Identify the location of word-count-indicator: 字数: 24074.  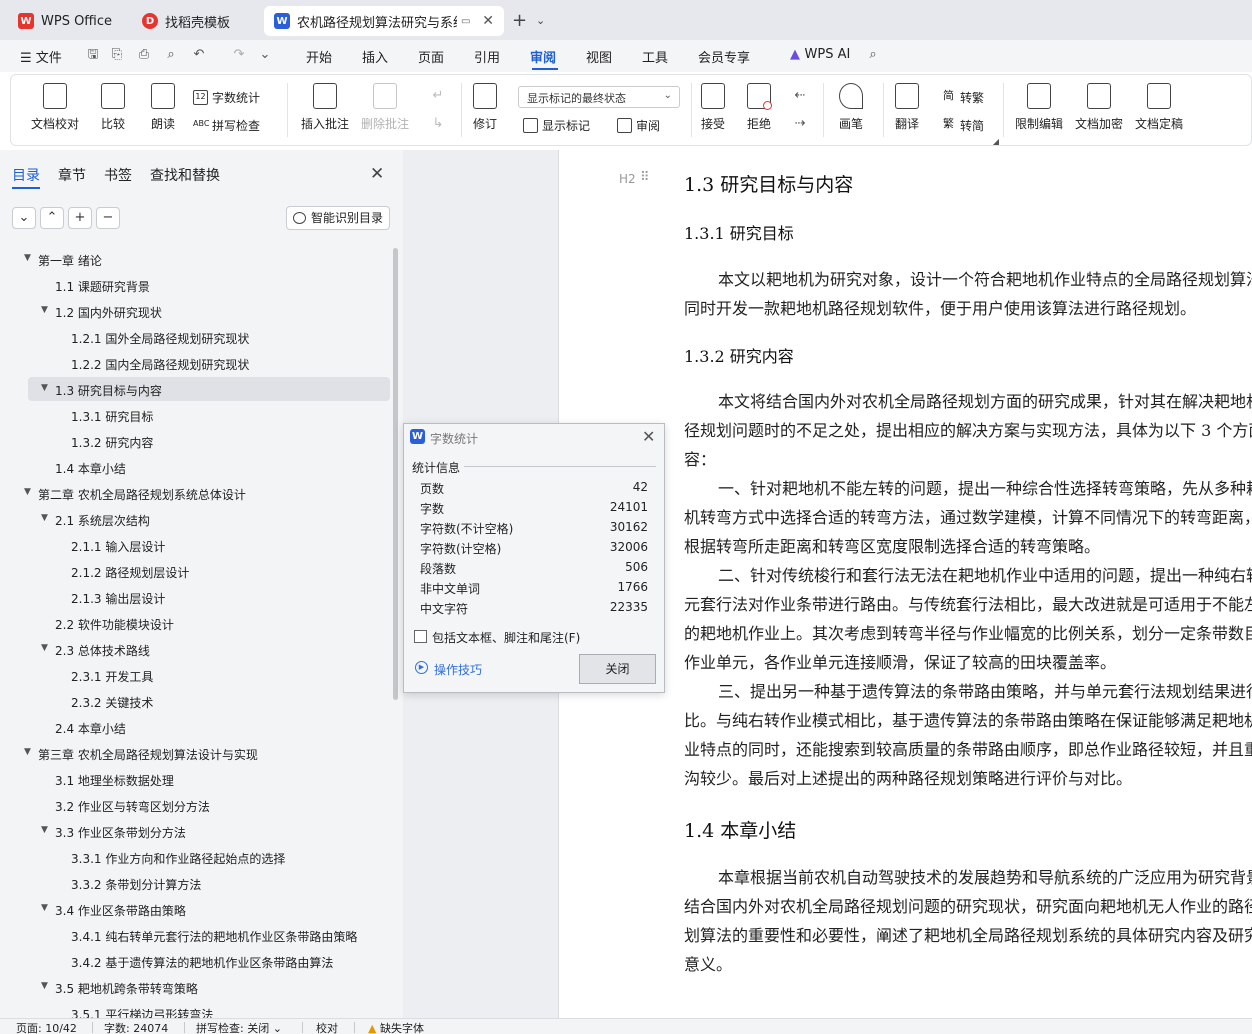
(136, 1027).